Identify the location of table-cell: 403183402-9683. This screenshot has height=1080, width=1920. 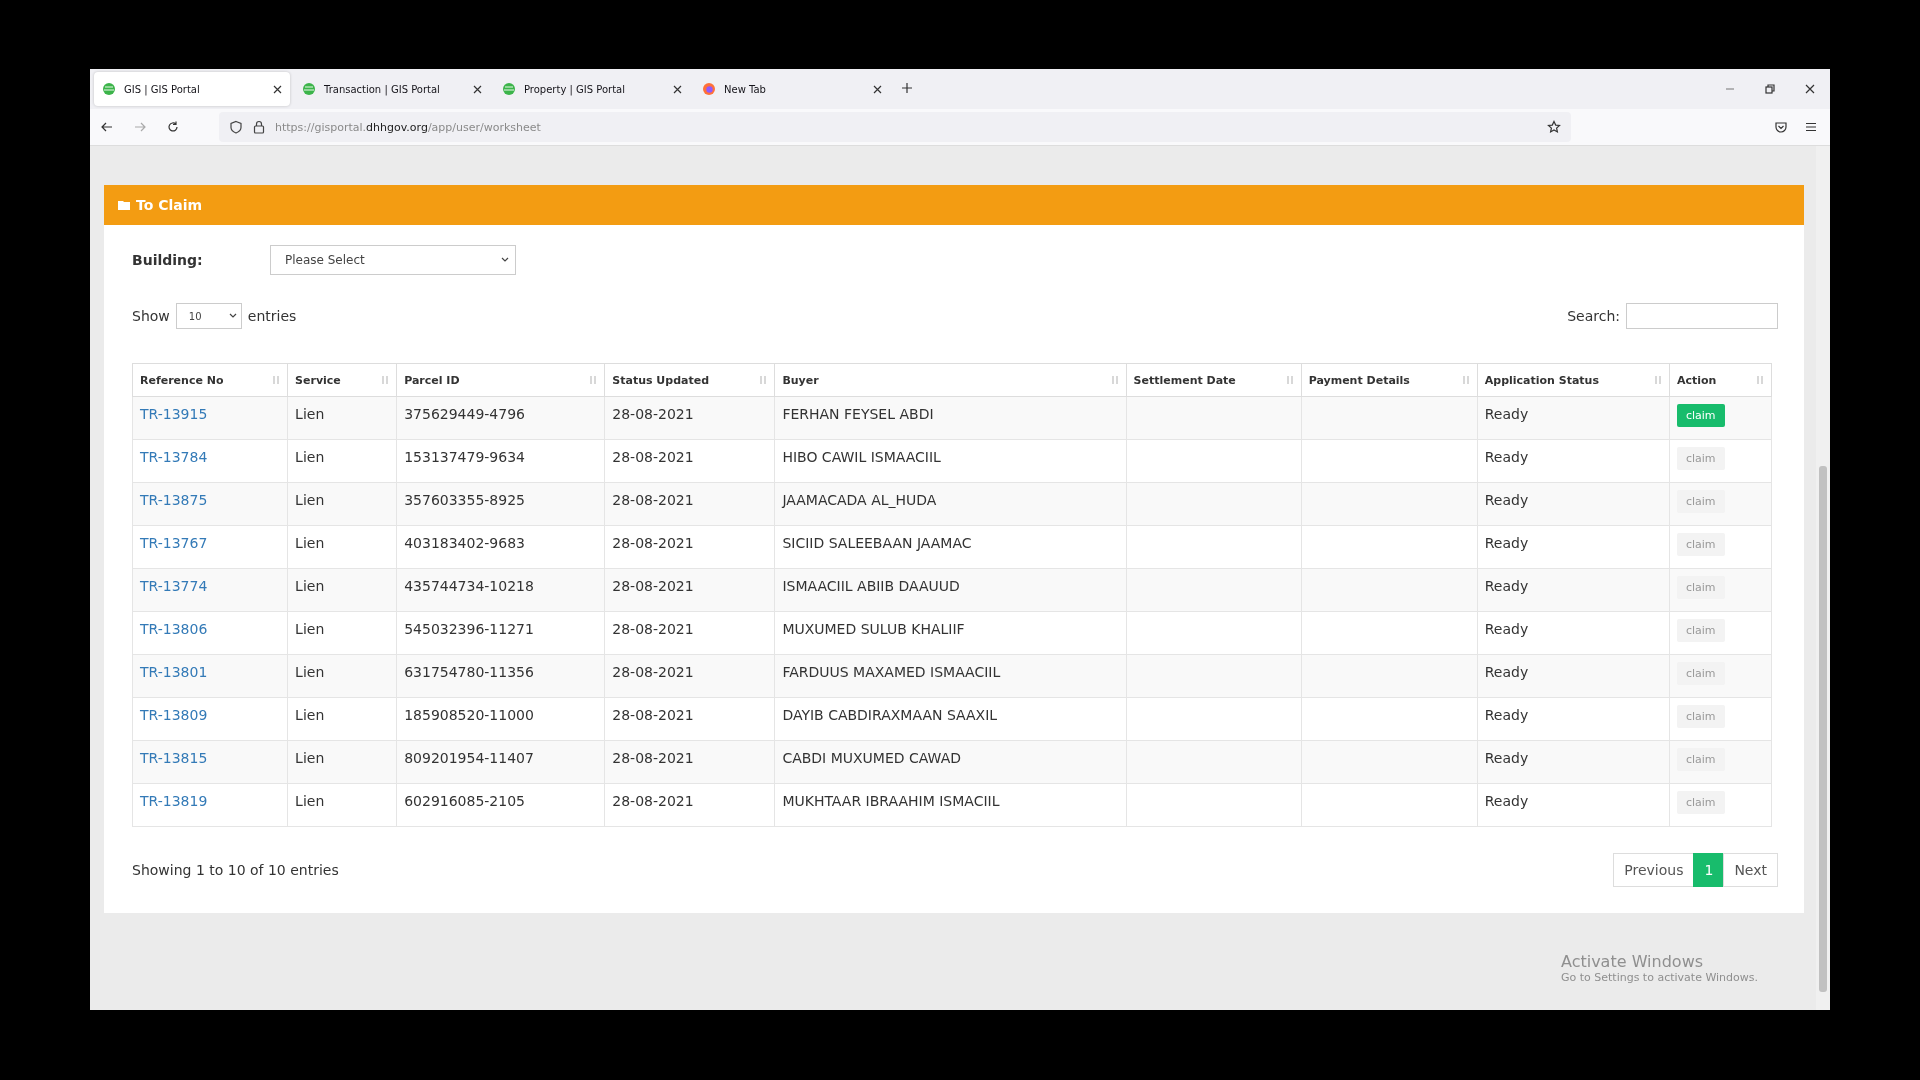
(500, 547).